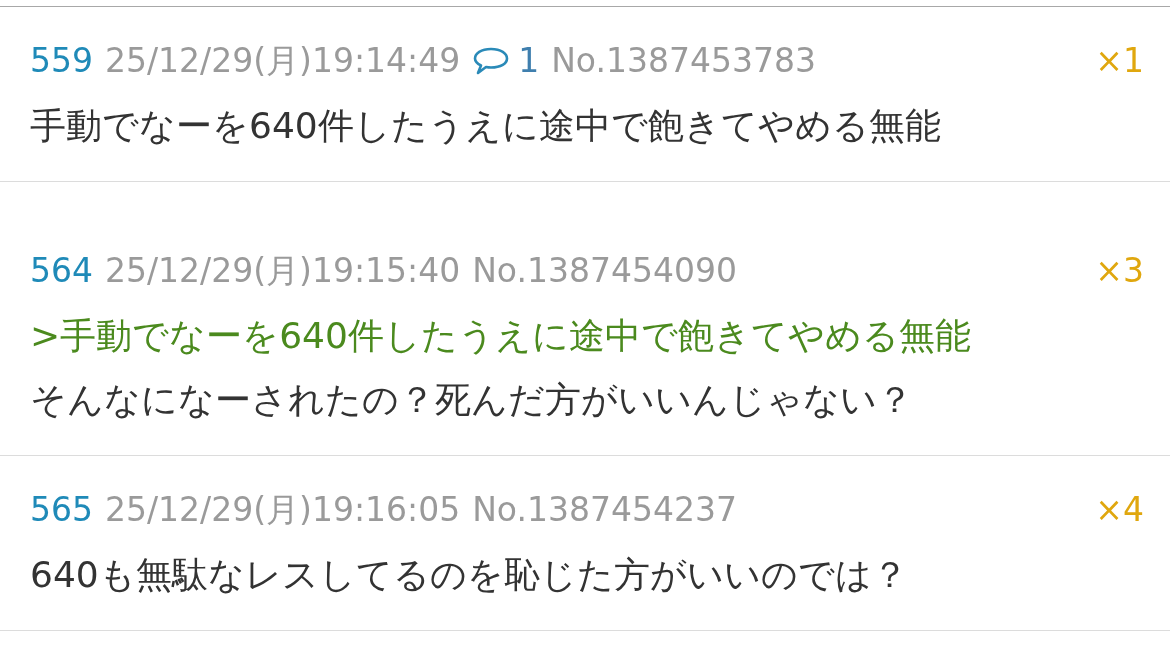  What do you see at coordinates (1119, 61) in the screenshot?
I see `like-count: ×1` at bounding box center [1119, 61].